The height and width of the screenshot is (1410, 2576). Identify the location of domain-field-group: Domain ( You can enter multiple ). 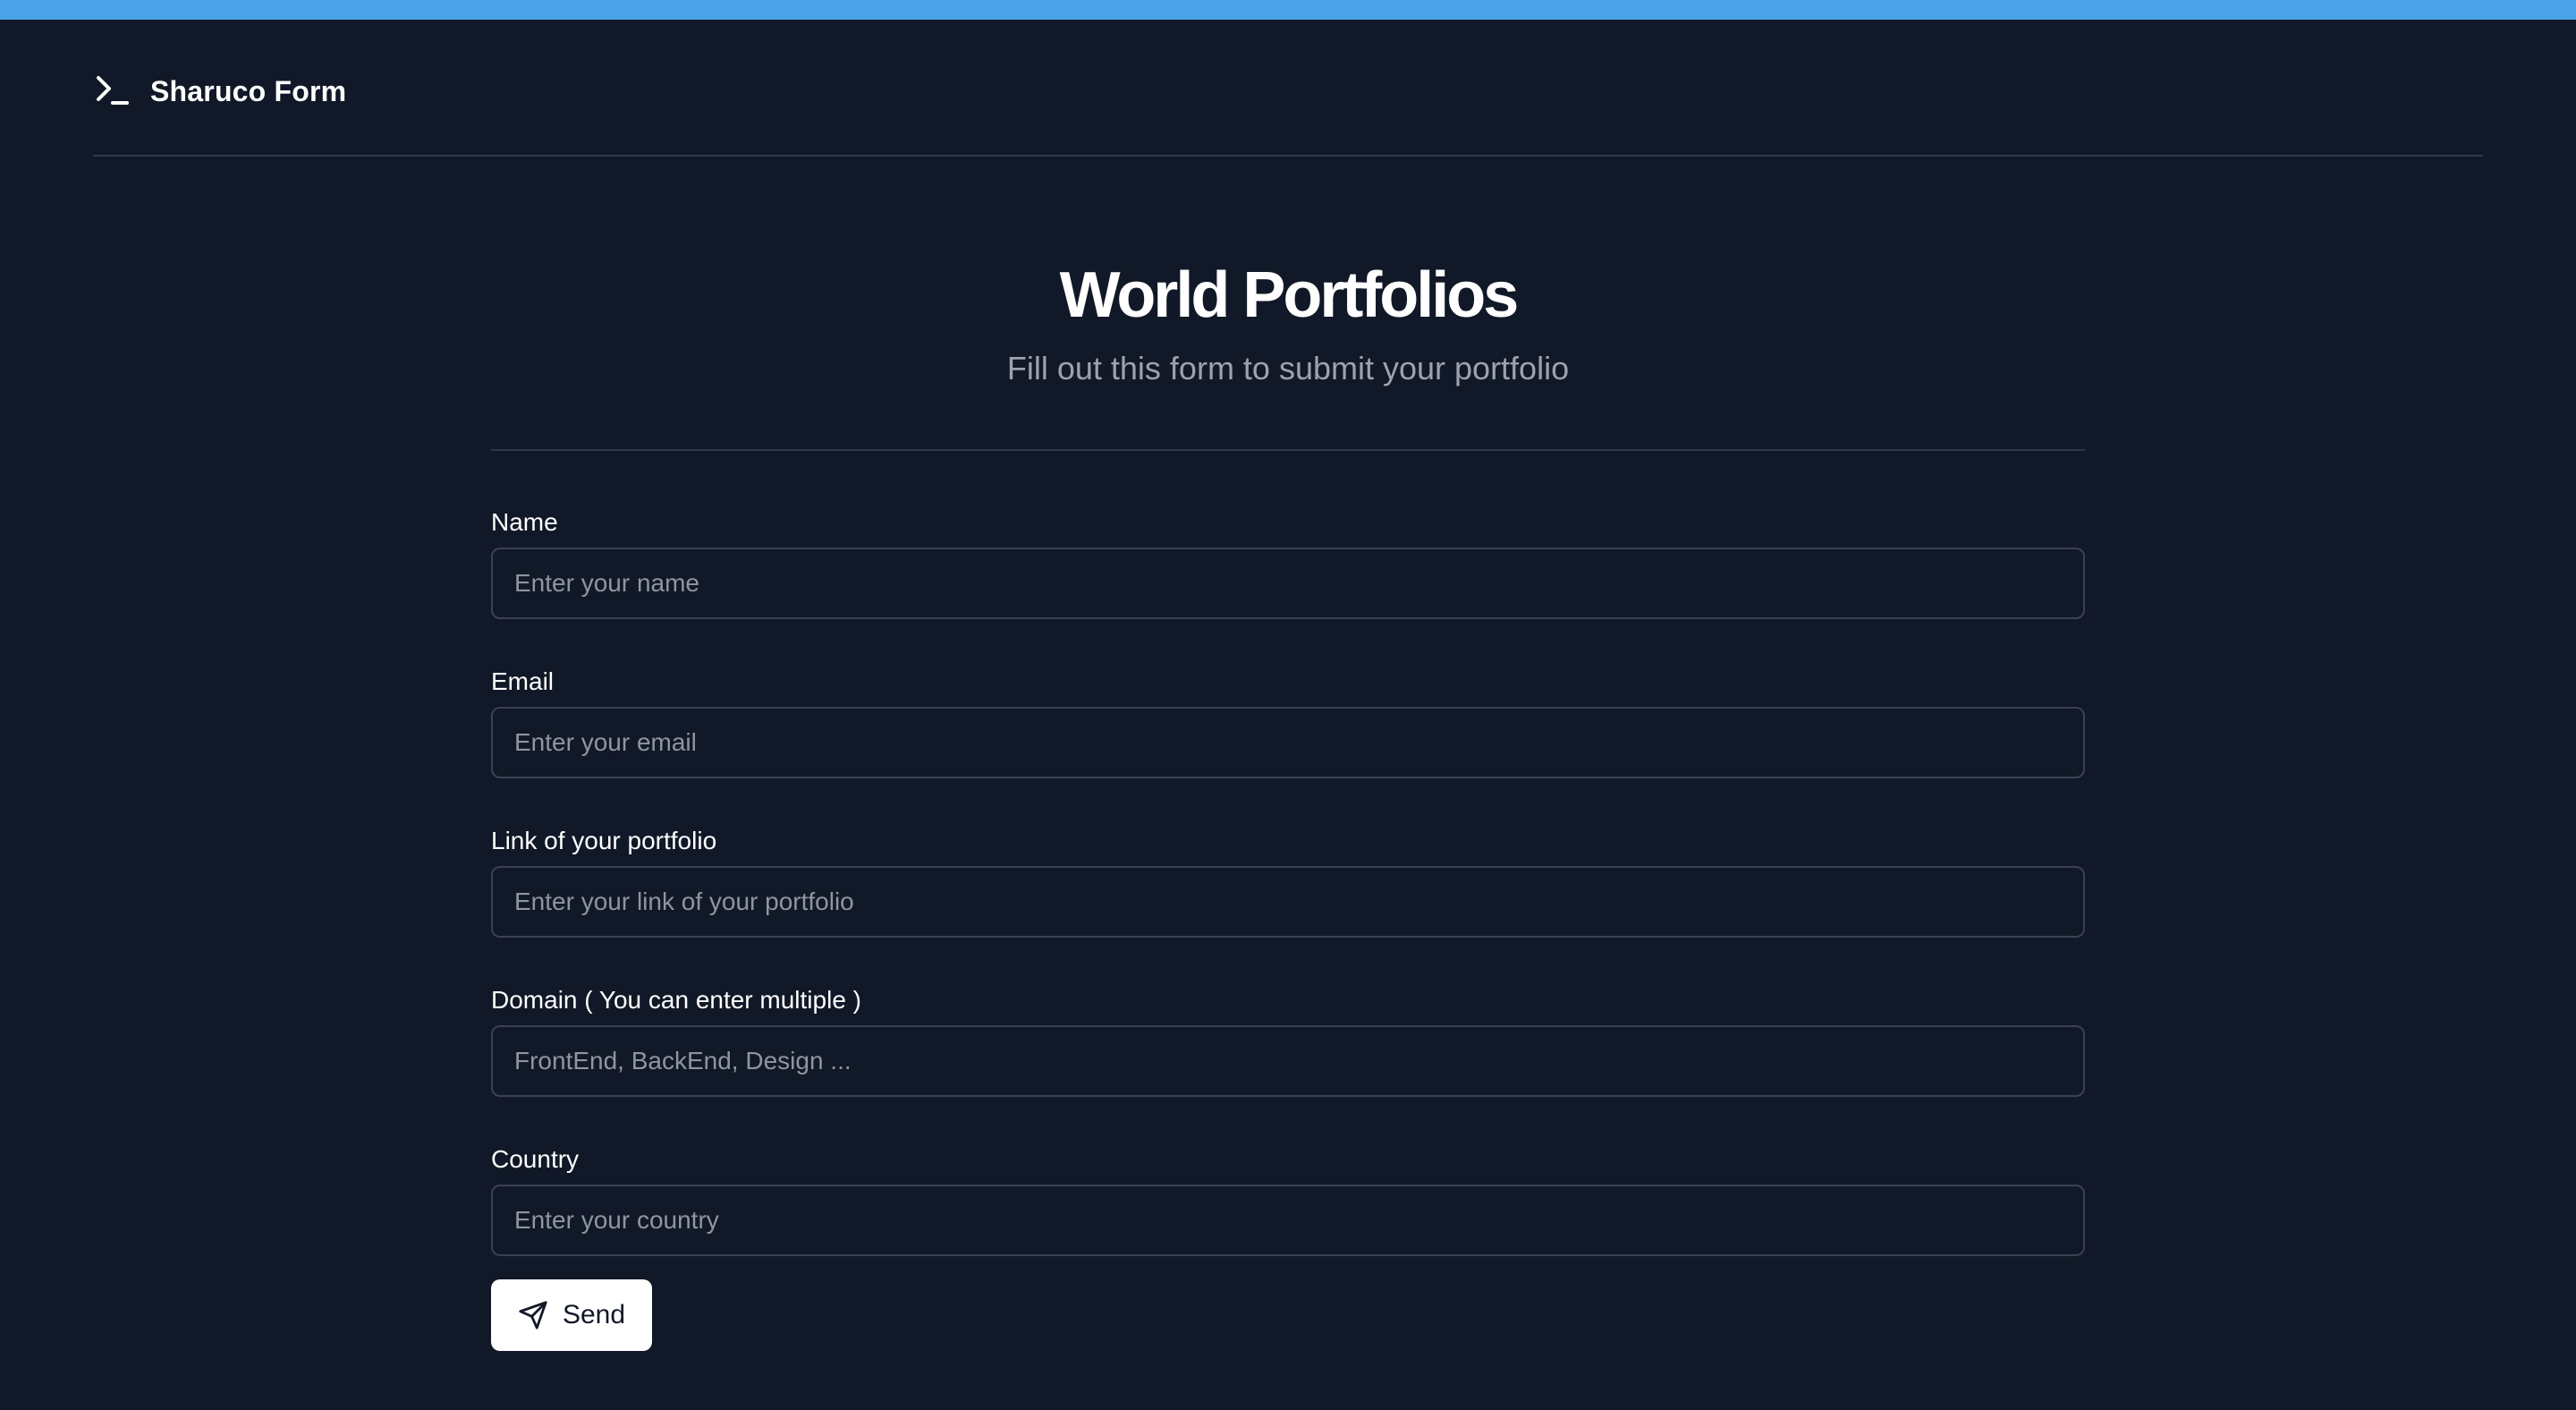
(1288, 1041).